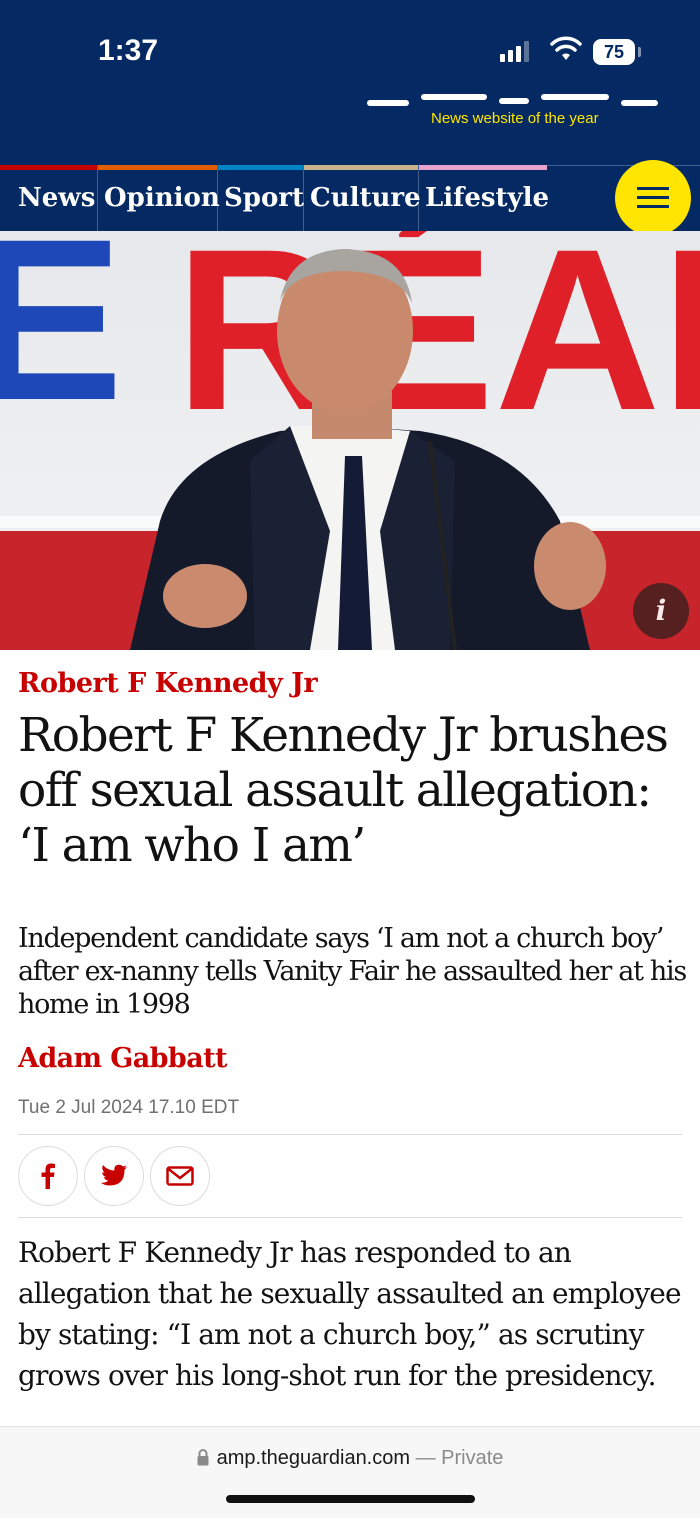  I want to click on masthead-tagline: News website of the year, so click(515, 118).